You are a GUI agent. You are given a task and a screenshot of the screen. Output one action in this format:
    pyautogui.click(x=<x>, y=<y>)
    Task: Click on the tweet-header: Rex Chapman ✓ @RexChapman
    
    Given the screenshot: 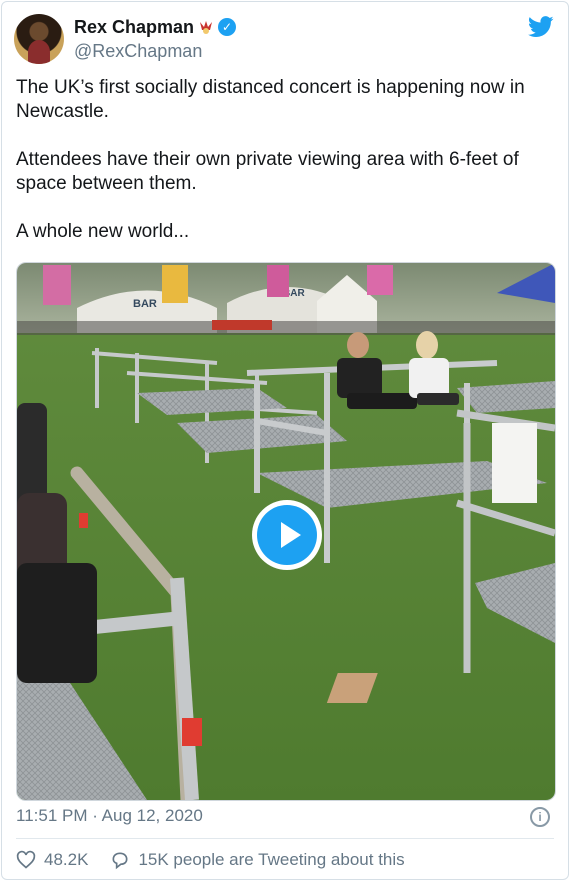 What is the action you would take?
    pyautogui.click(x=287, y=39)
    